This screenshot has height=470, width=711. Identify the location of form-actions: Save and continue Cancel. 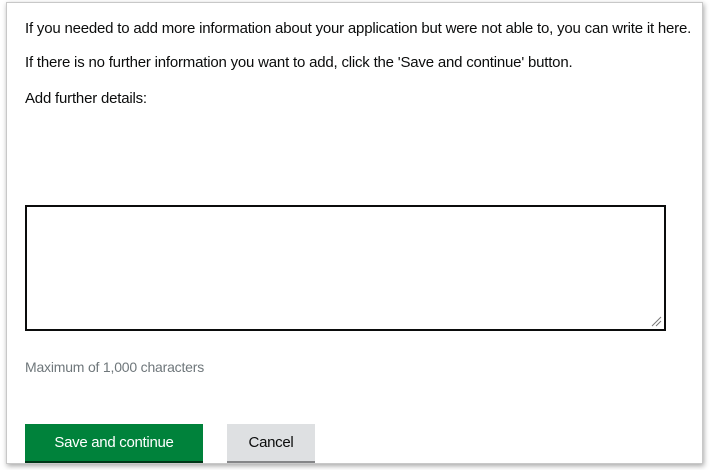
(170, 442).